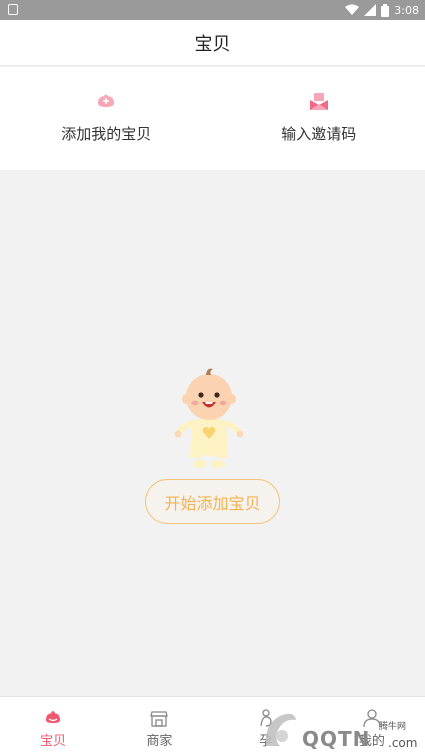  What do you see at coordinates (106, 134) in the screenshot?
I see `add-baby-label: 添加我的宝贝` at bounding box center [106, 134].